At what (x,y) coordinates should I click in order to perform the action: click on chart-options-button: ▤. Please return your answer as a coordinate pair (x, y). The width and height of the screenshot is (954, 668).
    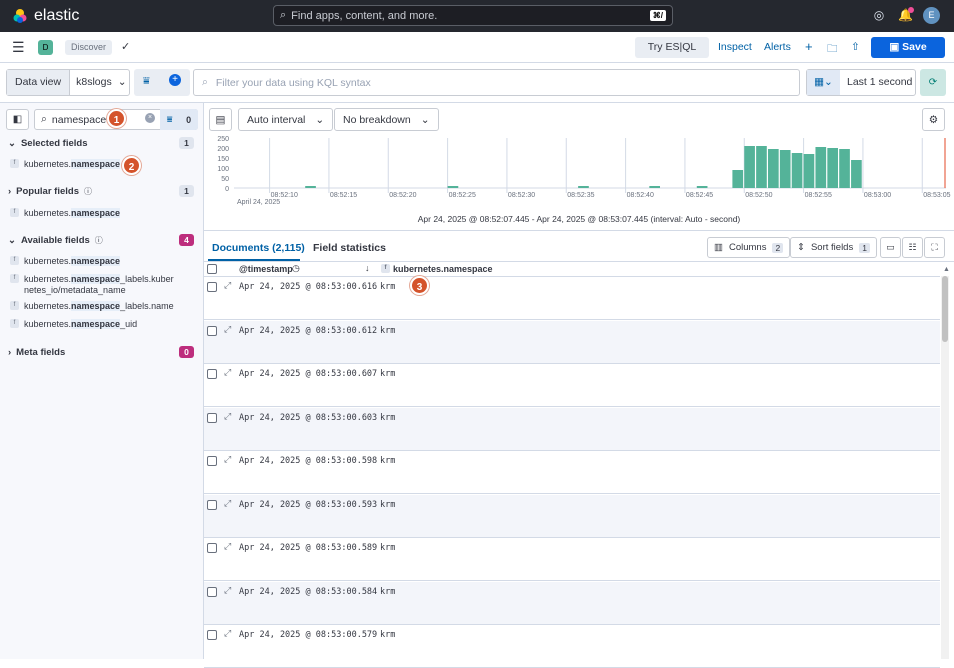
    Looking at the image, I should click on (220, 119).